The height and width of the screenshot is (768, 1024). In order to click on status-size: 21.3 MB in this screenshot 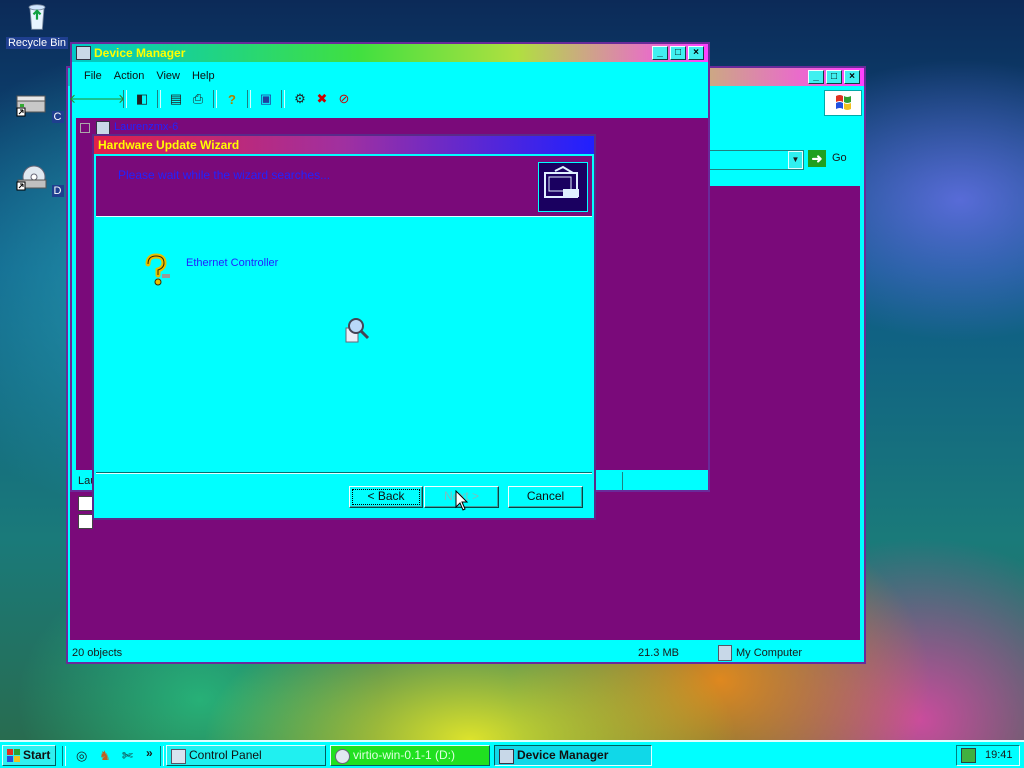, I will do `click(658, 653)`.